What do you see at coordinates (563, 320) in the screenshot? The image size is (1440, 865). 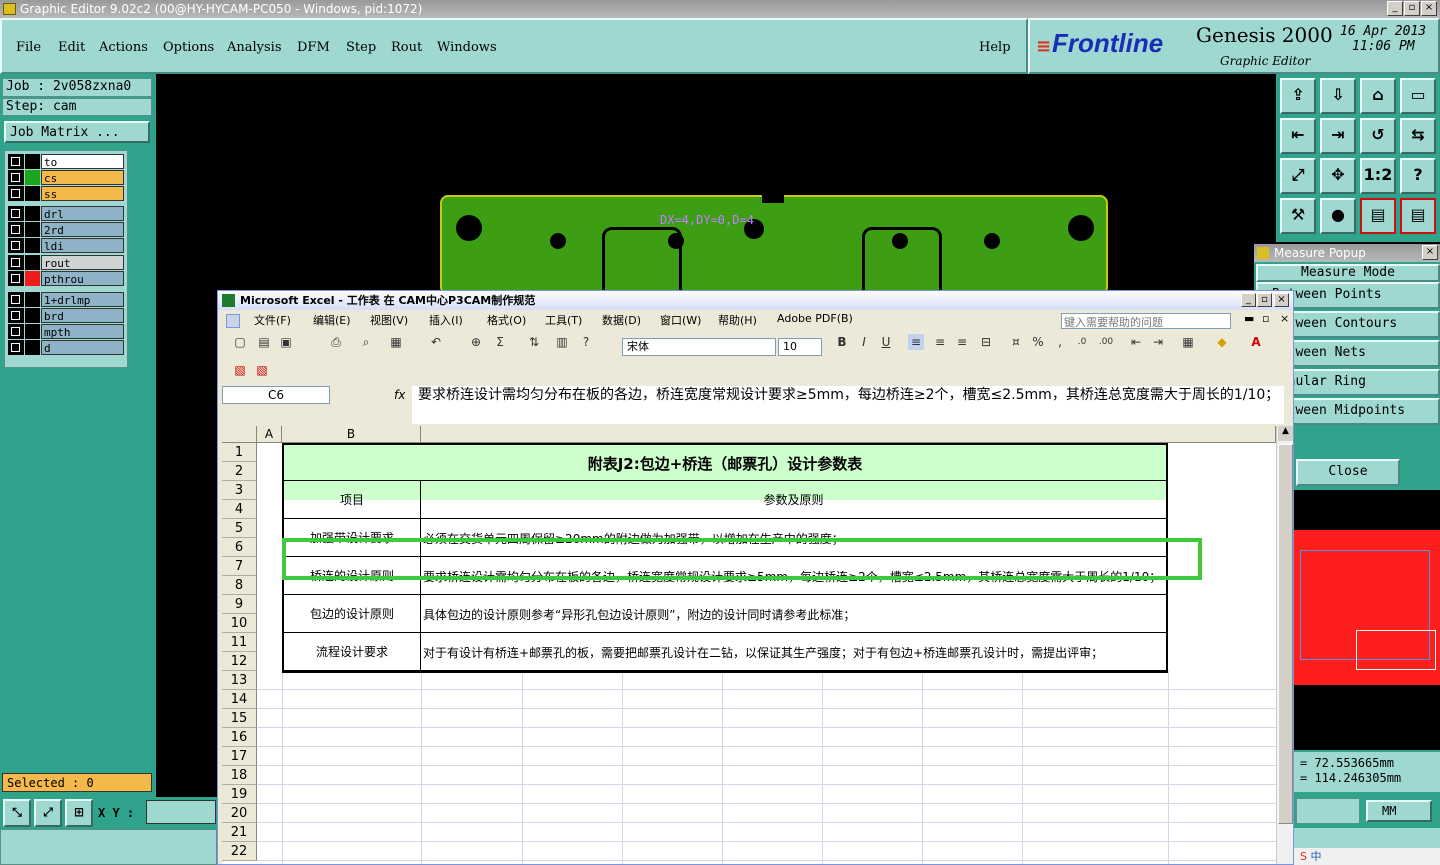 I see `excel-menu-tools: 工具(T)` at bounding box center [563, 320].